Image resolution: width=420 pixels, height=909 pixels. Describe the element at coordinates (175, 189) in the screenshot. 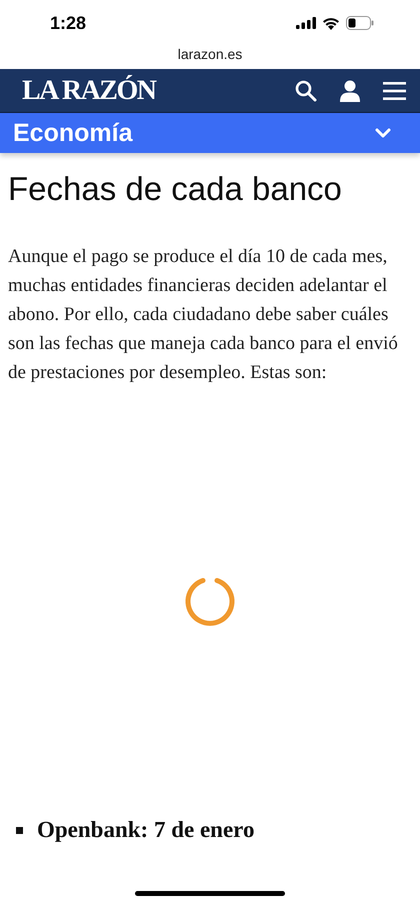

I see `article-heading: Fechas de cada banco` at that location.